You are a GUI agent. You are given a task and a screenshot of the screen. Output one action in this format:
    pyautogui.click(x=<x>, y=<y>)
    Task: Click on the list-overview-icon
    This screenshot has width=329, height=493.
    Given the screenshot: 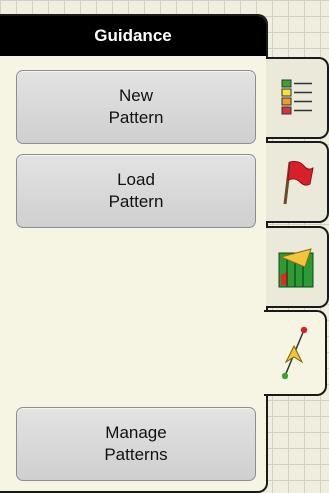 What is the action you would take?
    pyautogui.click(x=296, y=97)
    